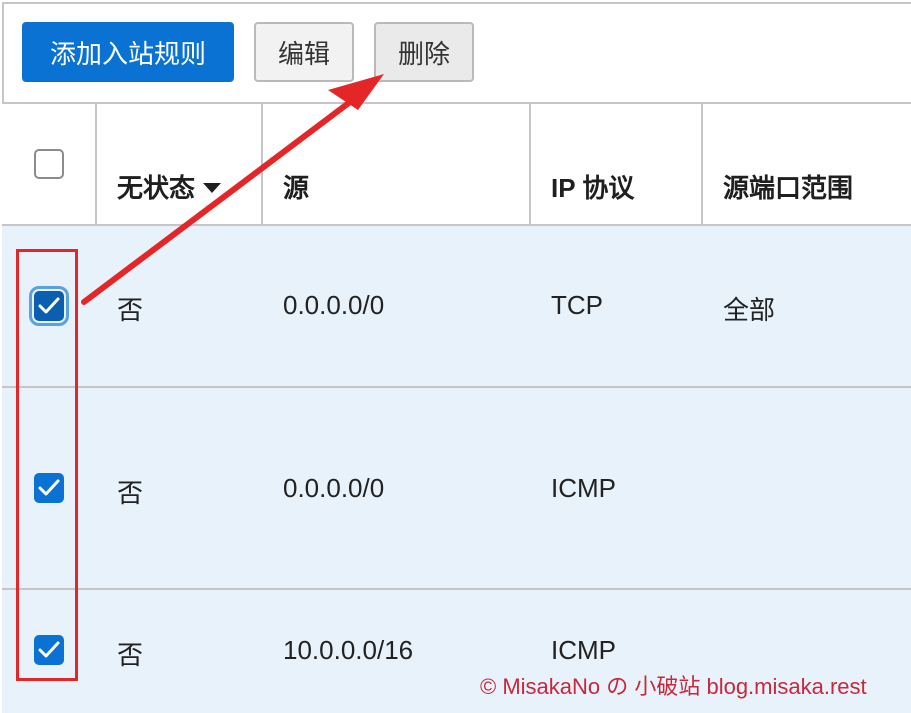 Image resolution: width=911 pixels, height=713 pixels. I want to click on red-arrow-annotation, so click(232, 189).